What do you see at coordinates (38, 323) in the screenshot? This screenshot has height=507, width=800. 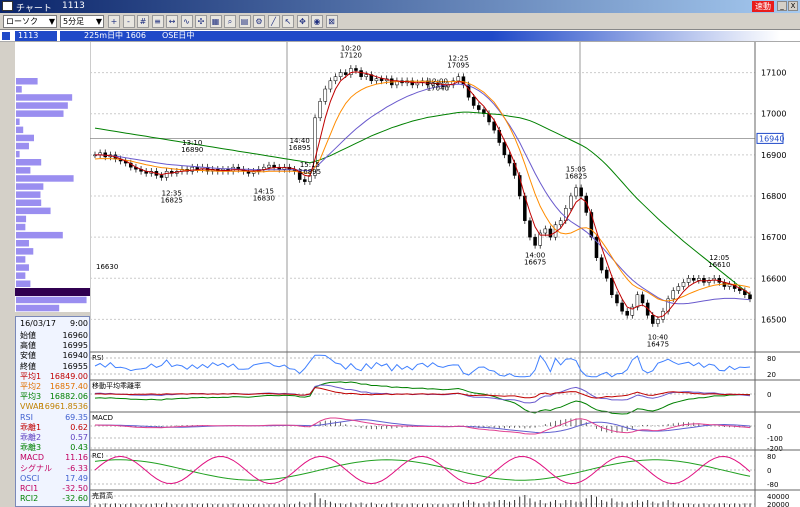 I see `info-date: 16/03/17` at bounding box center [38, 323].